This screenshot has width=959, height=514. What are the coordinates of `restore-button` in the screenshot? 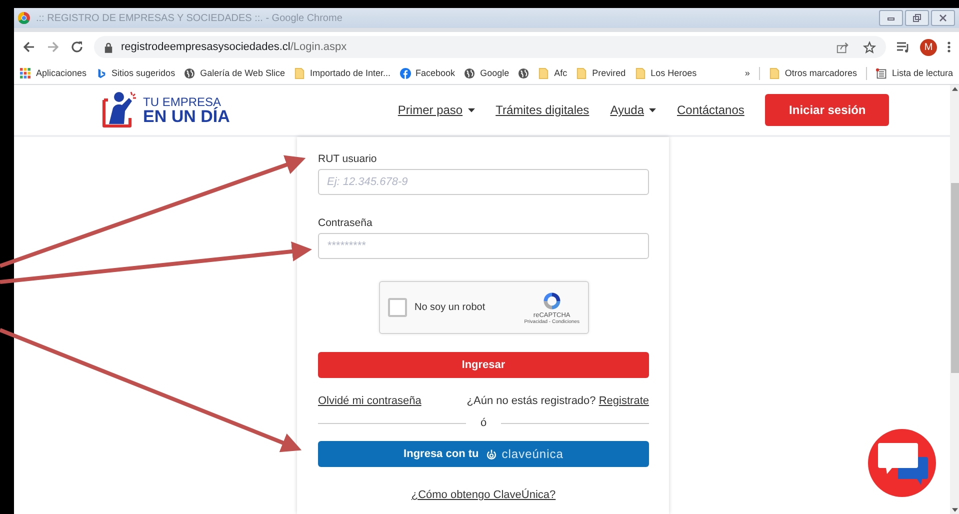 It's located at (917, 18).